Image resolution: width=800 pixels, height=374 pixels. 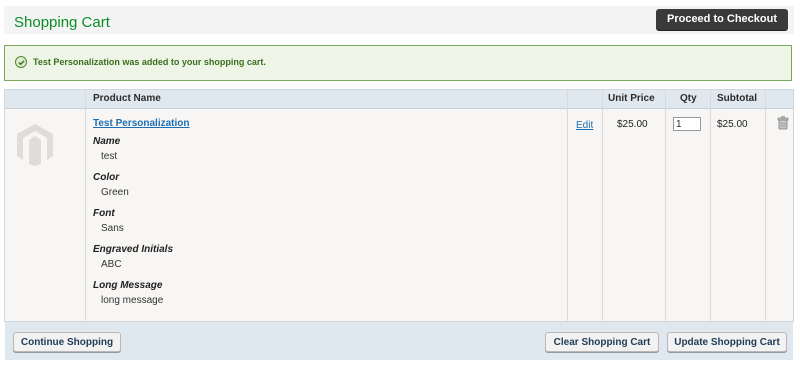 What do you see at coordinates (104, 213) in the screenshot?
I see `option-label-font: Font` at bounding box center [104, 213].